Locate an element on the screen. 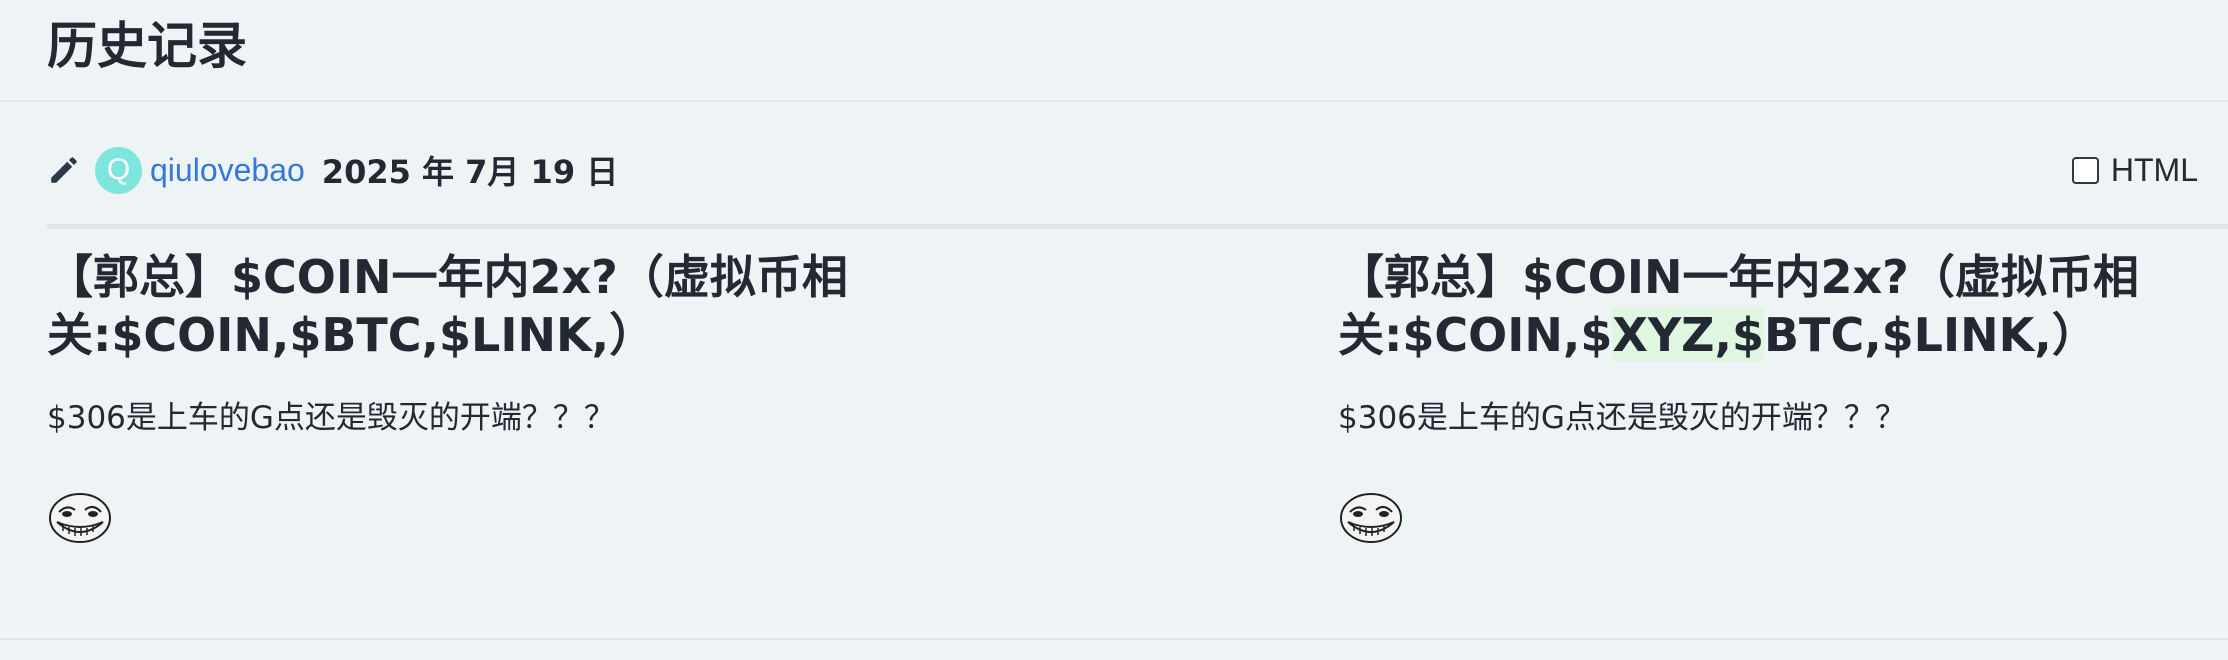 This screenshot has height=660, width=2228. html-toggle: HTML is located at coordinates (2134, 170).